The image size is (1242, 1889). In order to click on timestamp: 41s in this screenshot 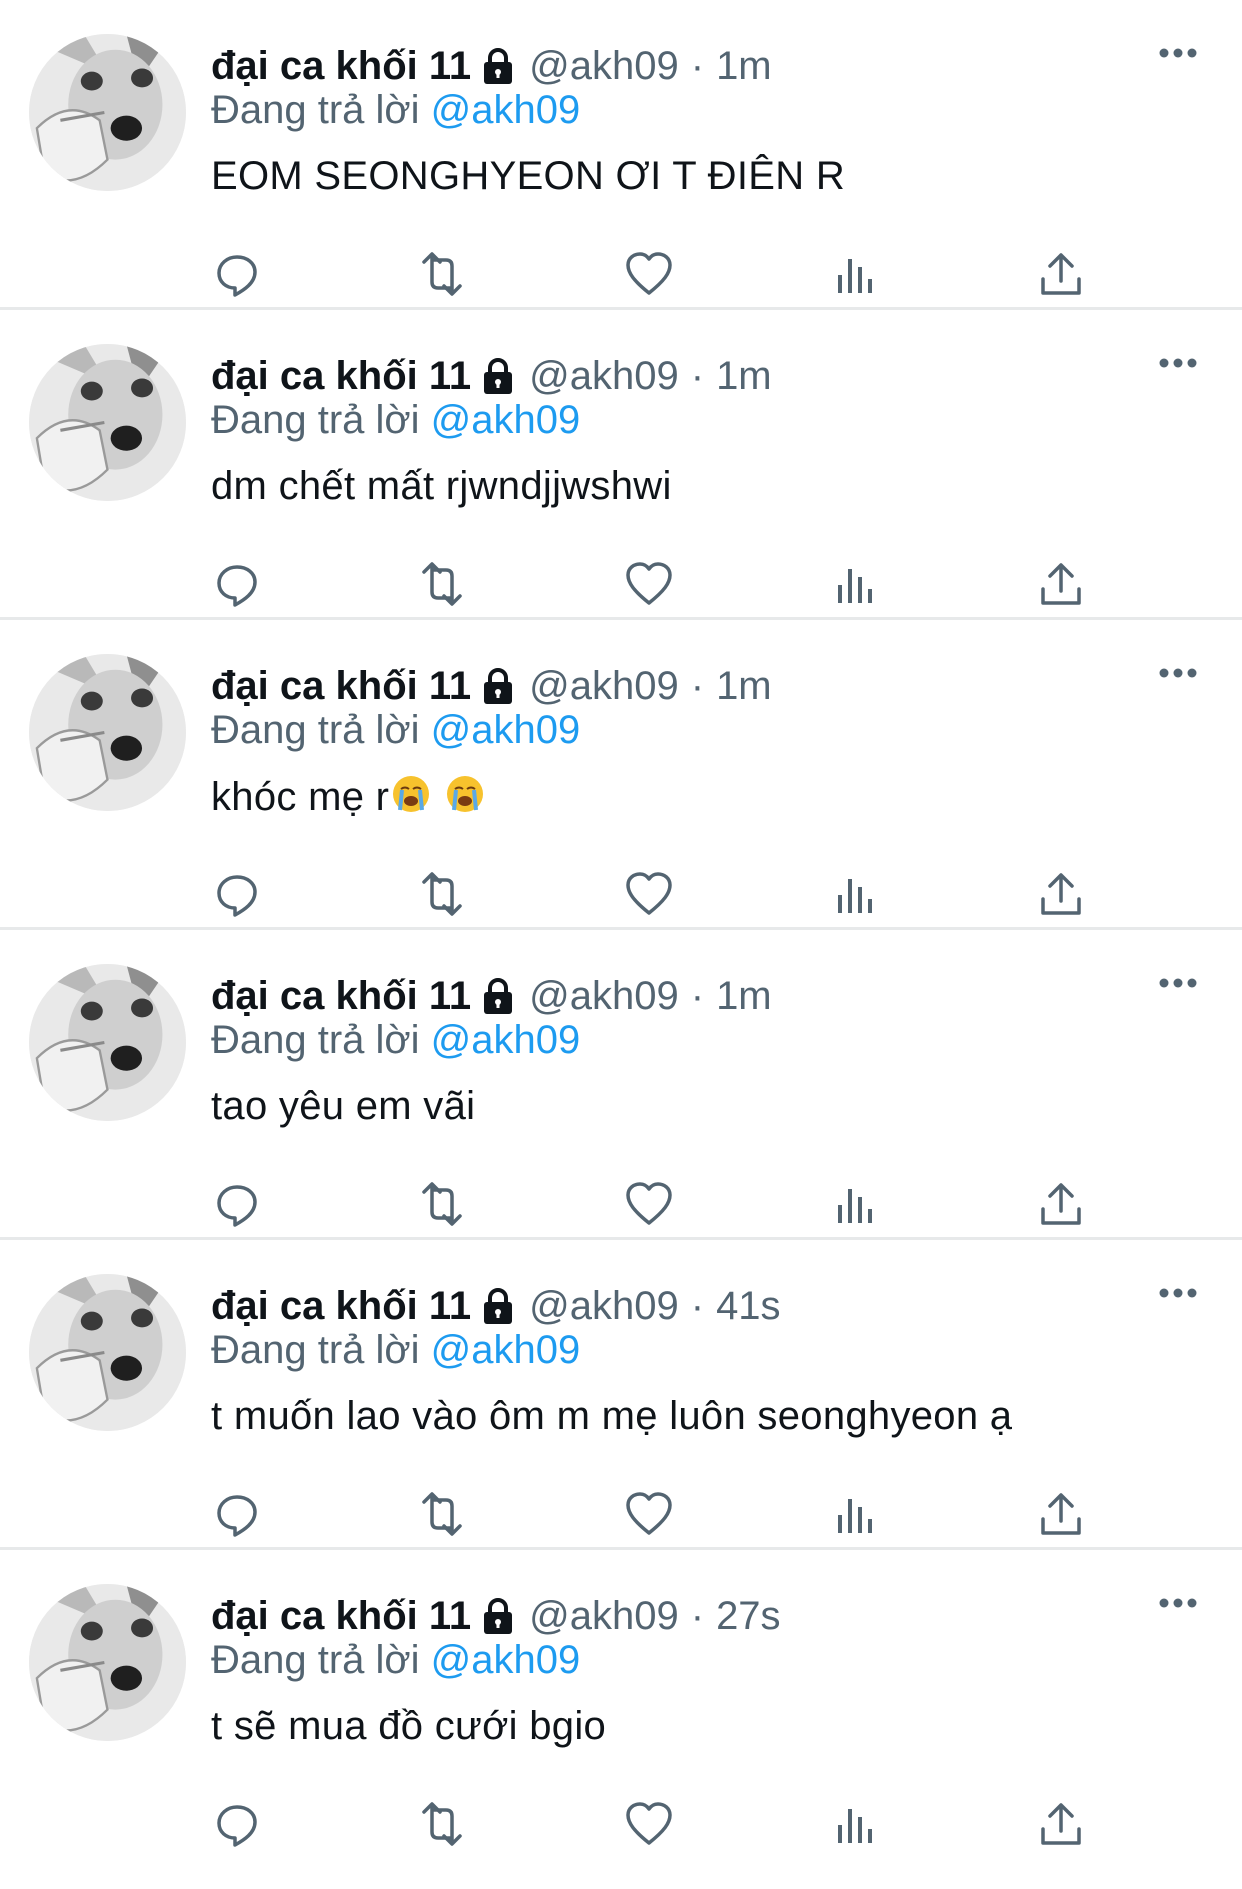, I will do `click(748, 1306)`.